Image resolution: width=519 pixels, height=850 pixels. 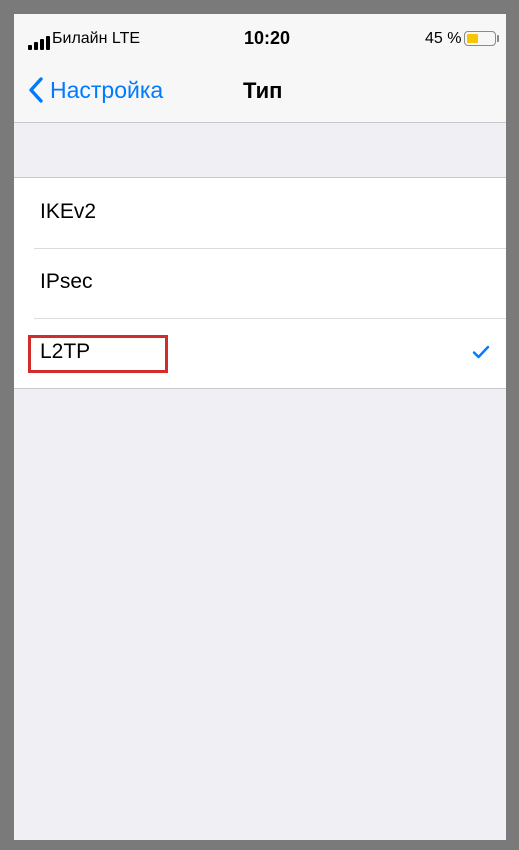 I want to click on battery-fill, so click(x=472, y=38).